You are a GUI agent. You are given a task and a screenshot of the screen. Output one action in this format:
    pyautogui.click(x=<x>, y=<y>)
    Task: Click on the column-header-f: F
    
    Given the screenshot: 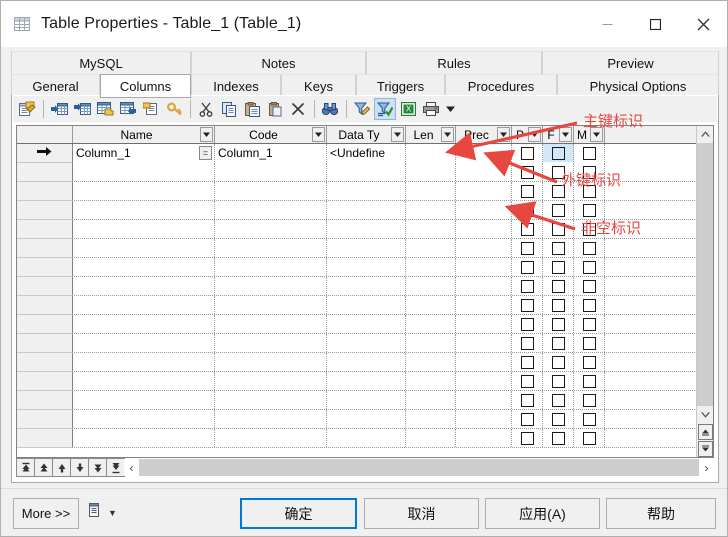 What is the action you would take?
    pyautogui.click(x=558, y=134)
    